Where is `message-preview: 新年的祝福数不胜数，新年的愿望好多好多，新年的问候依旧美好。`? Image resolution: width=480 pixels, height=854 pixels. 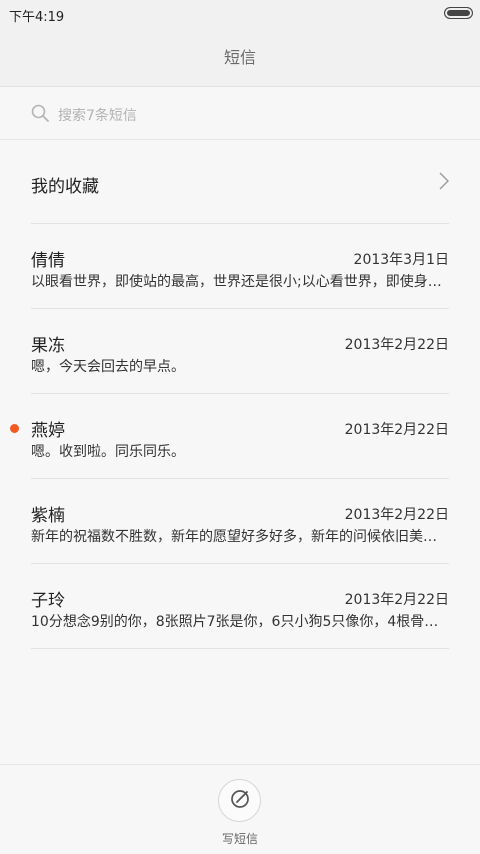
message-preview: 新年的祝福数不胜数，新年的愿望好多好多，新年的问候依旧美好。 is located at coordinates (240, 537).